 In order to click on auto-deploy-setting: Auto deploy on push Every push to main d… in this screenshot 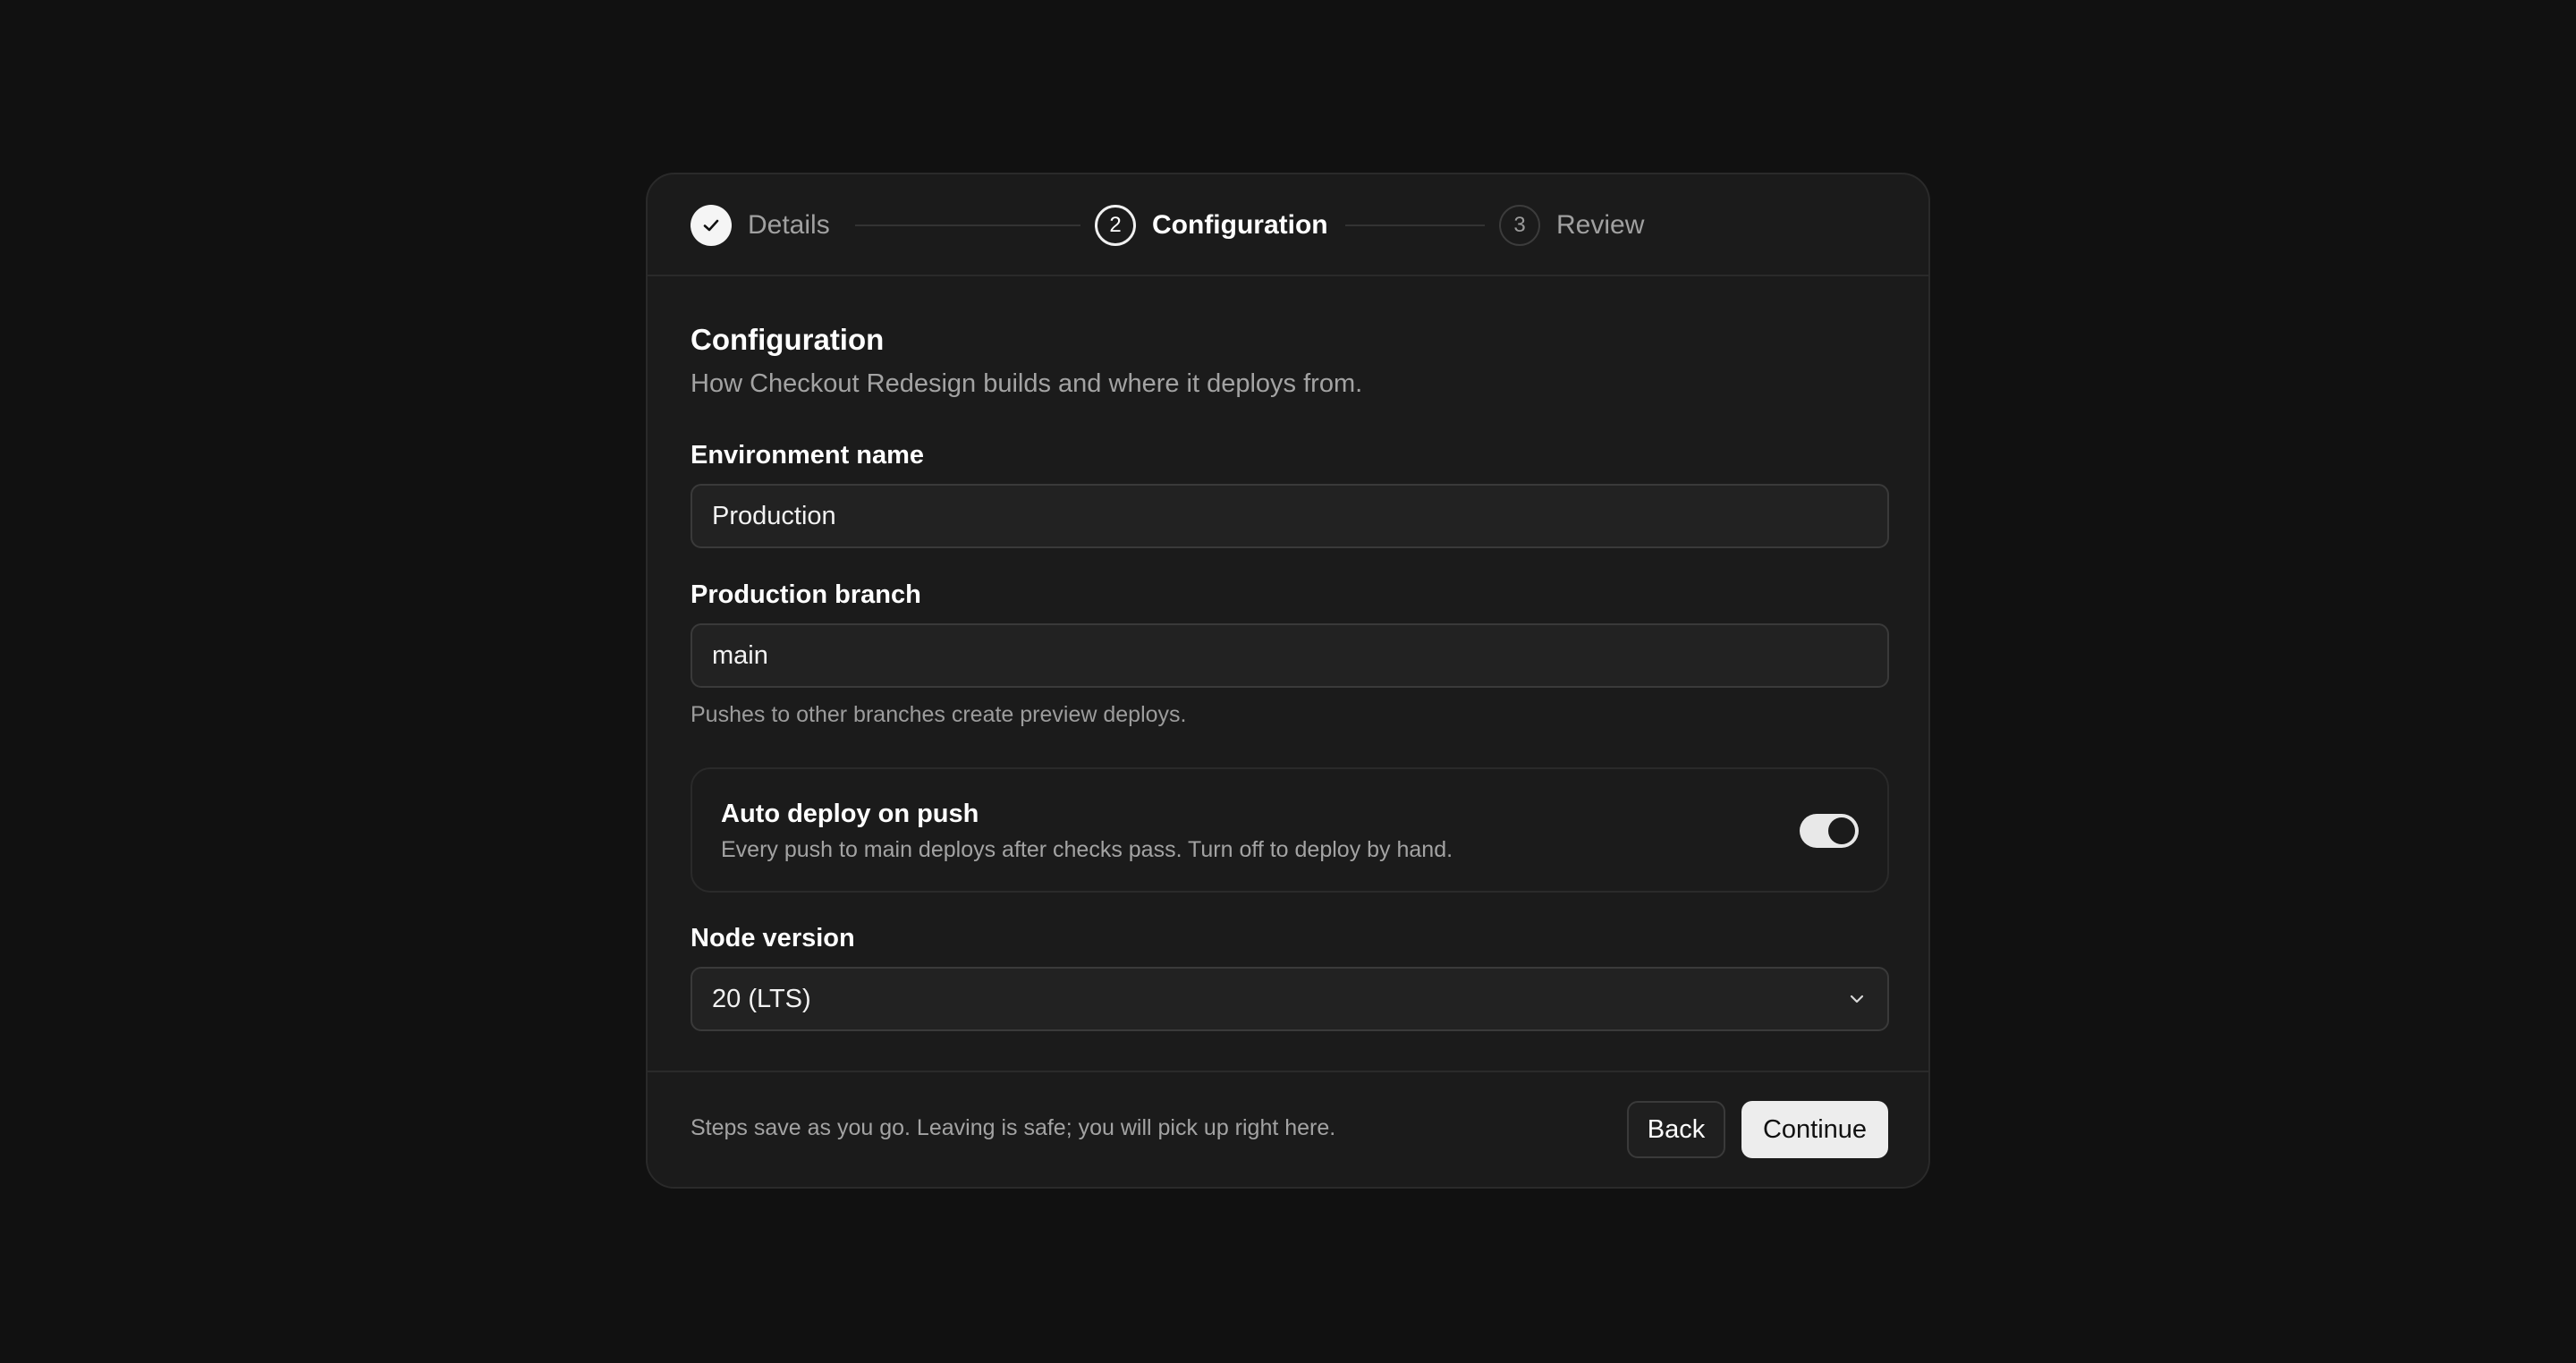, I will do `click(1290, 830)`.